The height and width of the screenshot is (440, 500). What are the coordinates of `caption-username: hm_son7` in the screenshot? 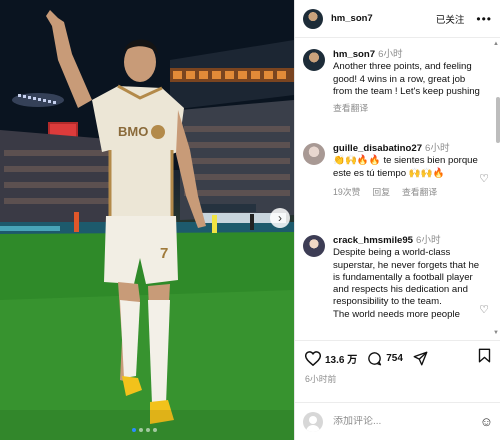 It's located at (354, 54).